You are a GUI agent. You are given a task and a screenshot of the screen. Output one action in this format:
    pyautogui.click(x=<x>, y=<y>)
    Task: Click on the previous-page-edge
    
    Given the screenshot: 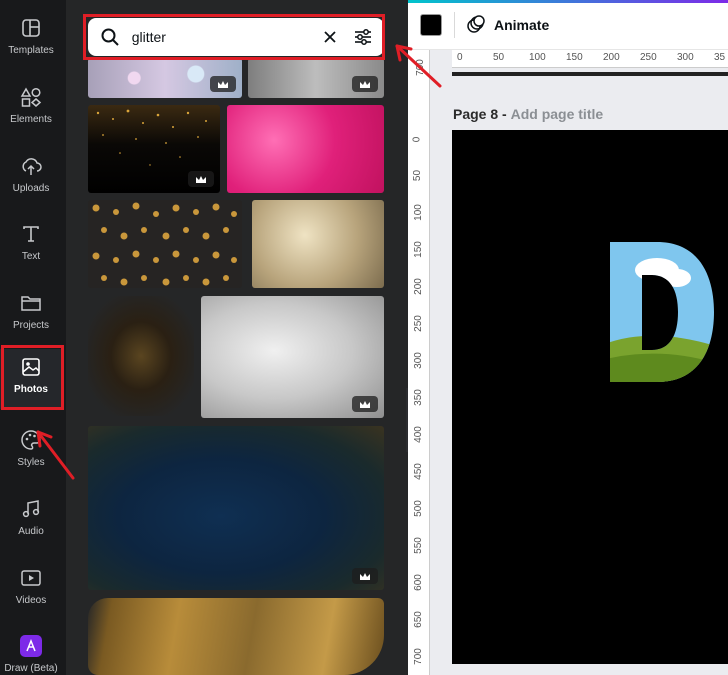 What is the action you would take?
    pyautogui.click(x=590, y=74)
    